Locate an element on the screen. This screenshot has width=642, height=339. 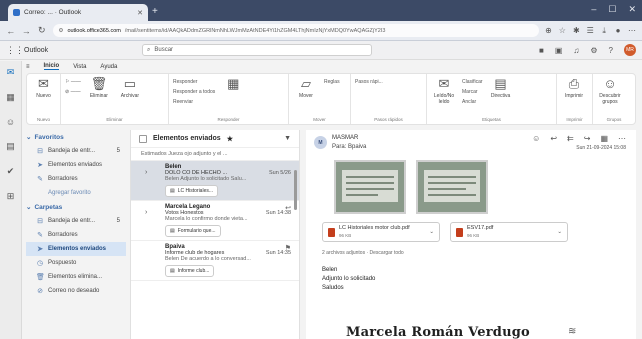
rules-button: Reglas is located at coordinates (332, 82).